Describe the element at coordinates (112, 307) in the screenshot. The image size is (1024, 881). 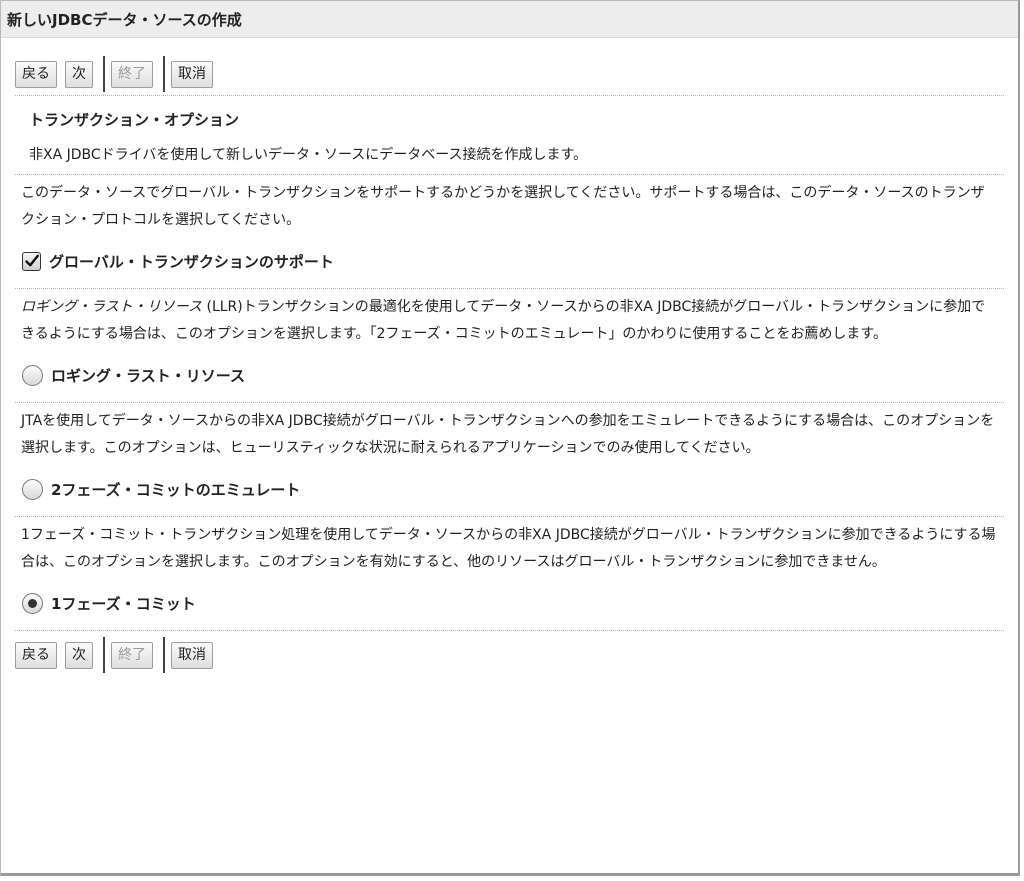
I see `llr-italic-term: ロギング・ラスト・リソース` at that location.